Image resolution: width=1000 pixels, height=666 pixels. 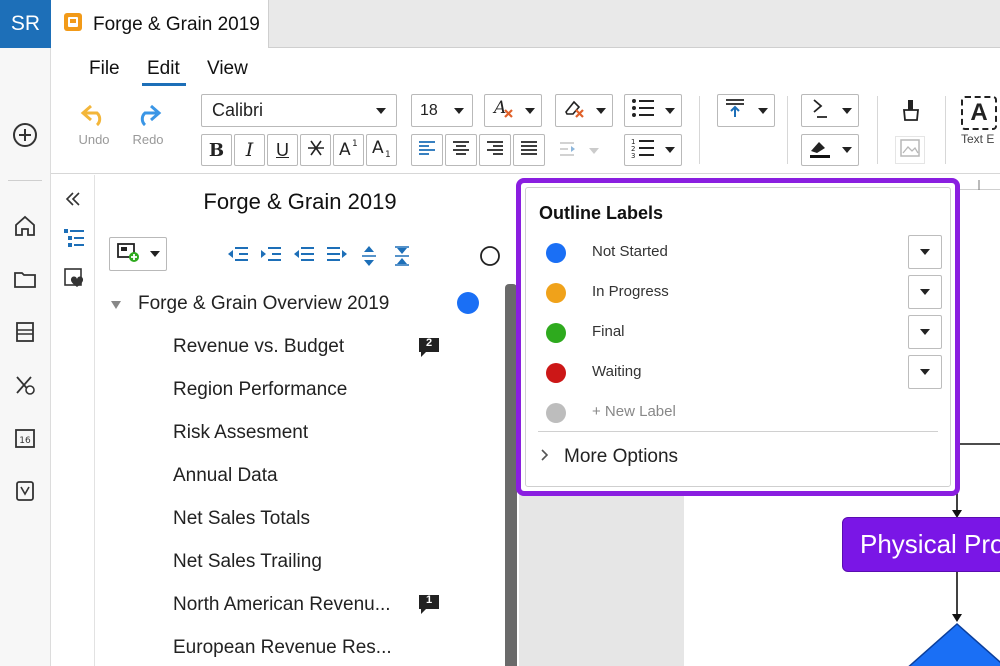 What do you see at coordinates (738, 375) in the screenshot?
I see `label-row-waiting: Waiting` at bounding box center [738, 375].